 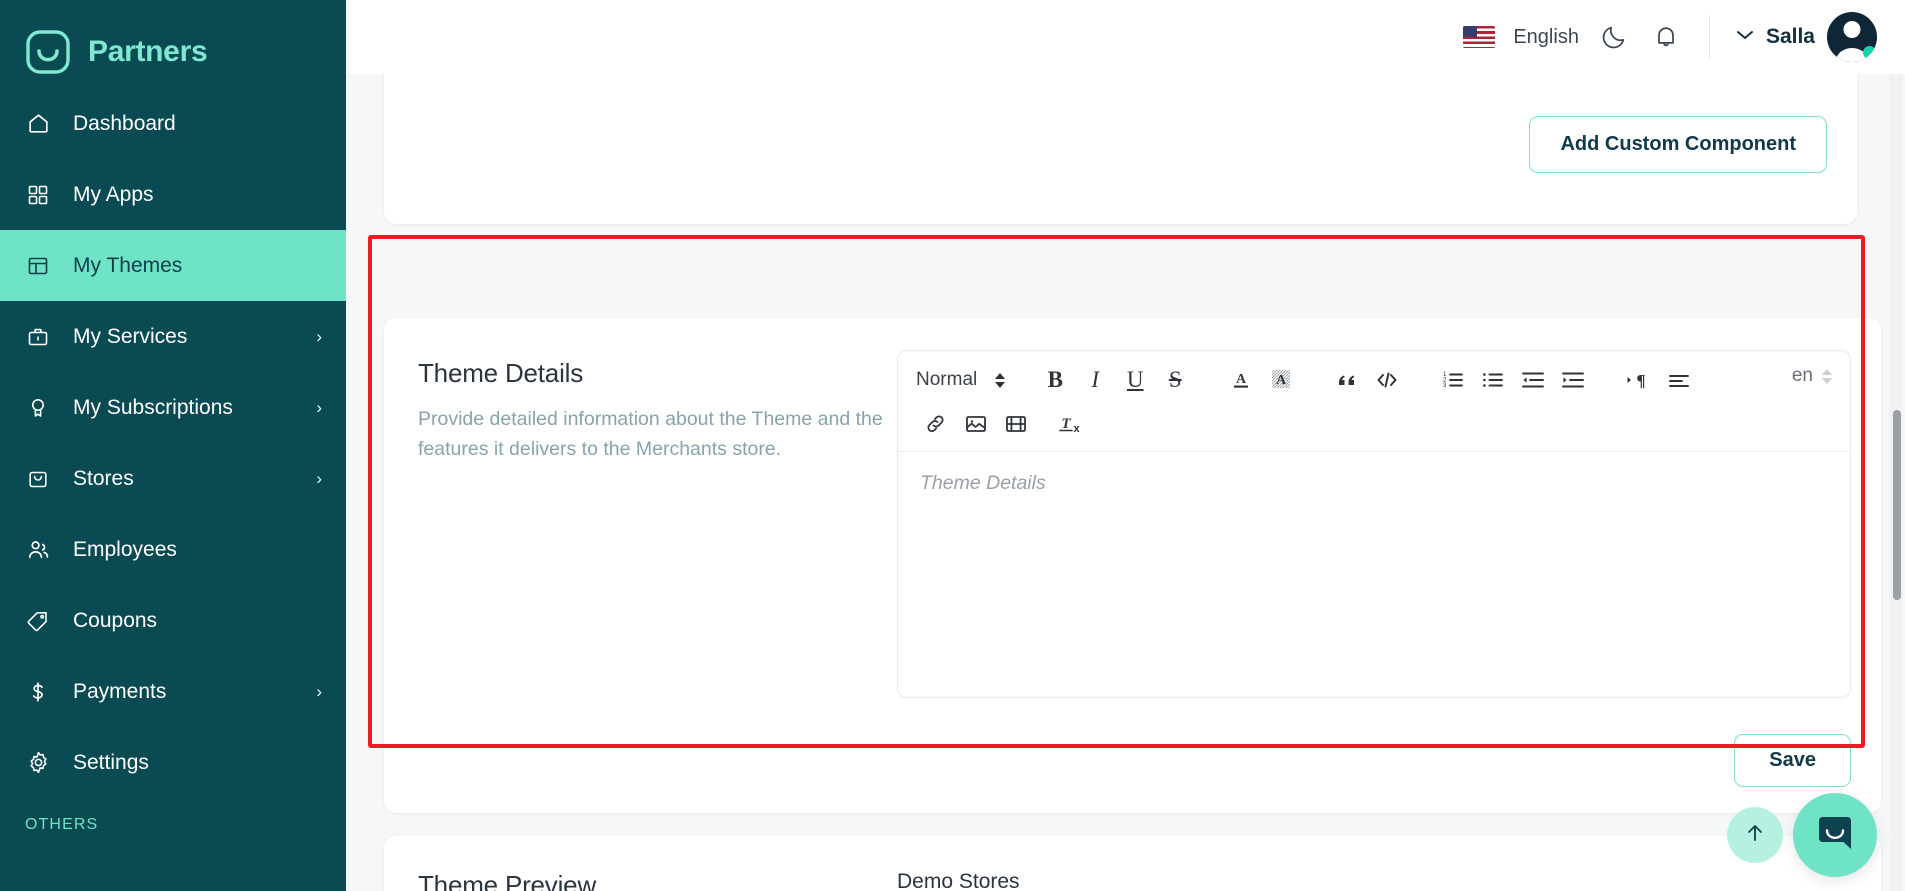 I want to click on image-icon, so click(x=976, y=424).